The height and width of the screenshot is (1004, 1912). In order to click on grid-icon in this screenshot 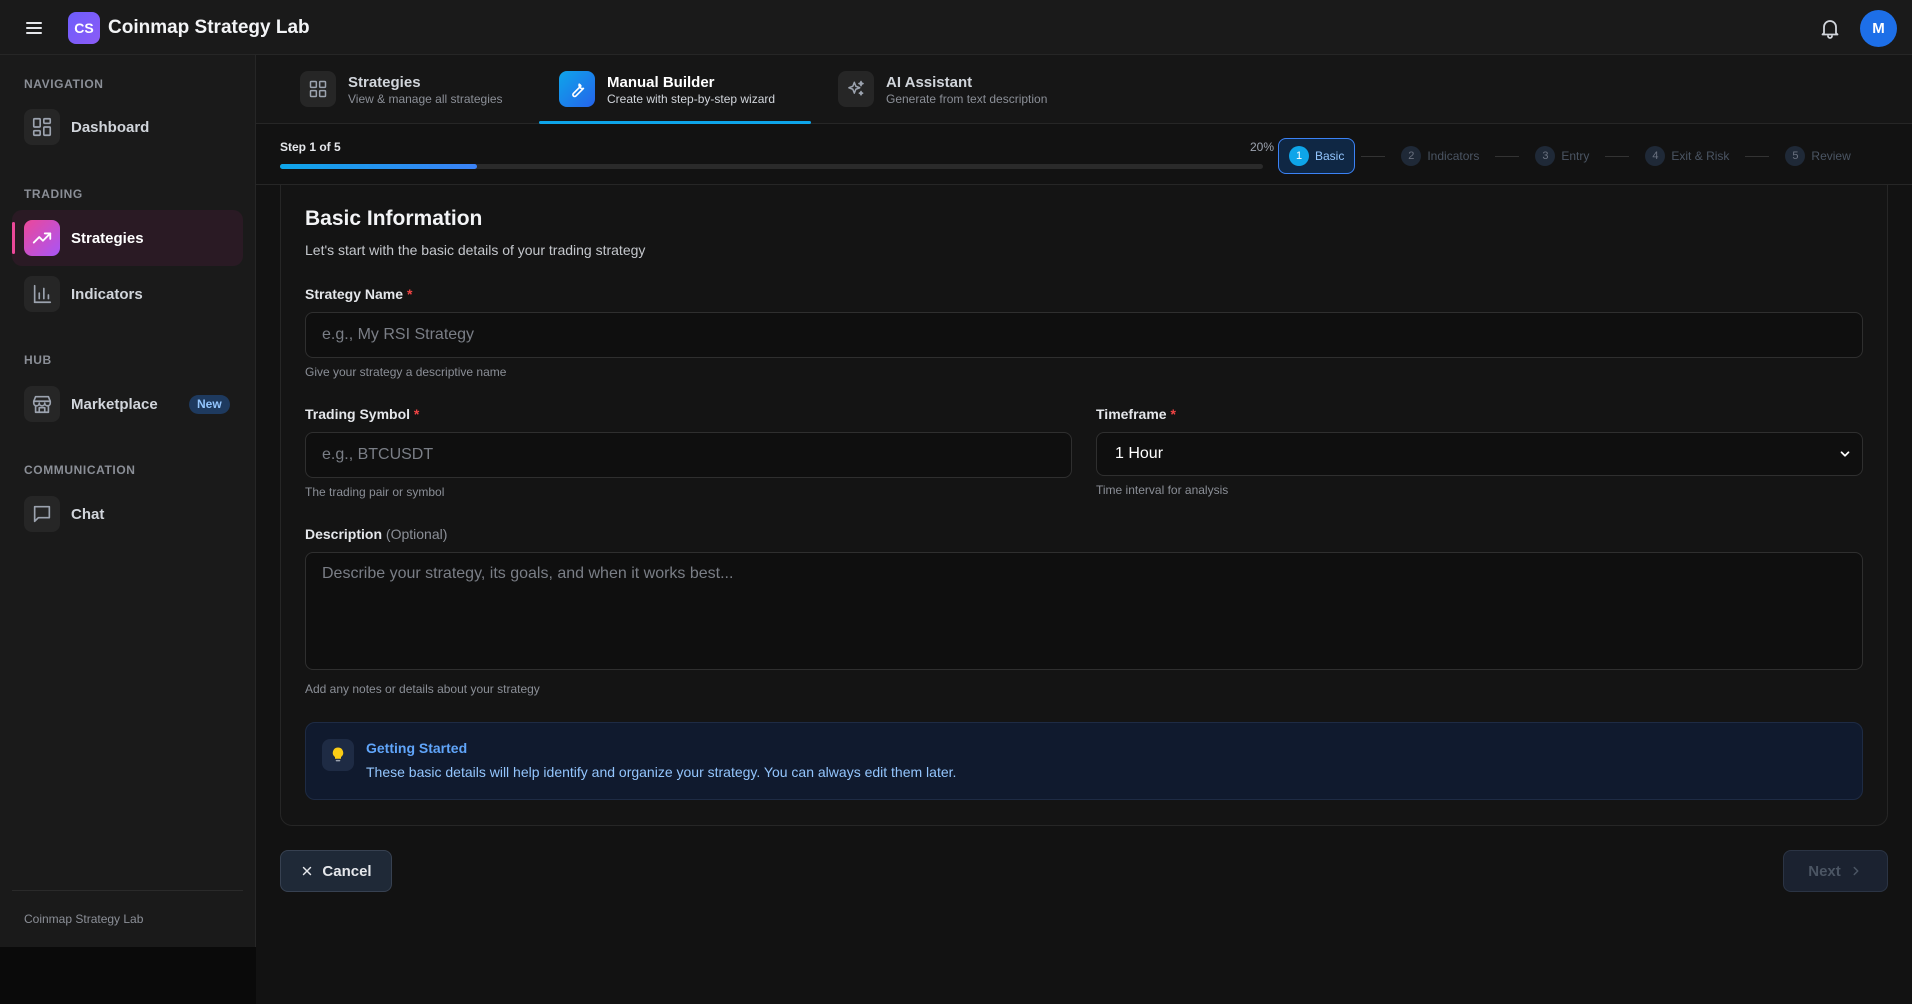, I will do `click(318, 89)`.